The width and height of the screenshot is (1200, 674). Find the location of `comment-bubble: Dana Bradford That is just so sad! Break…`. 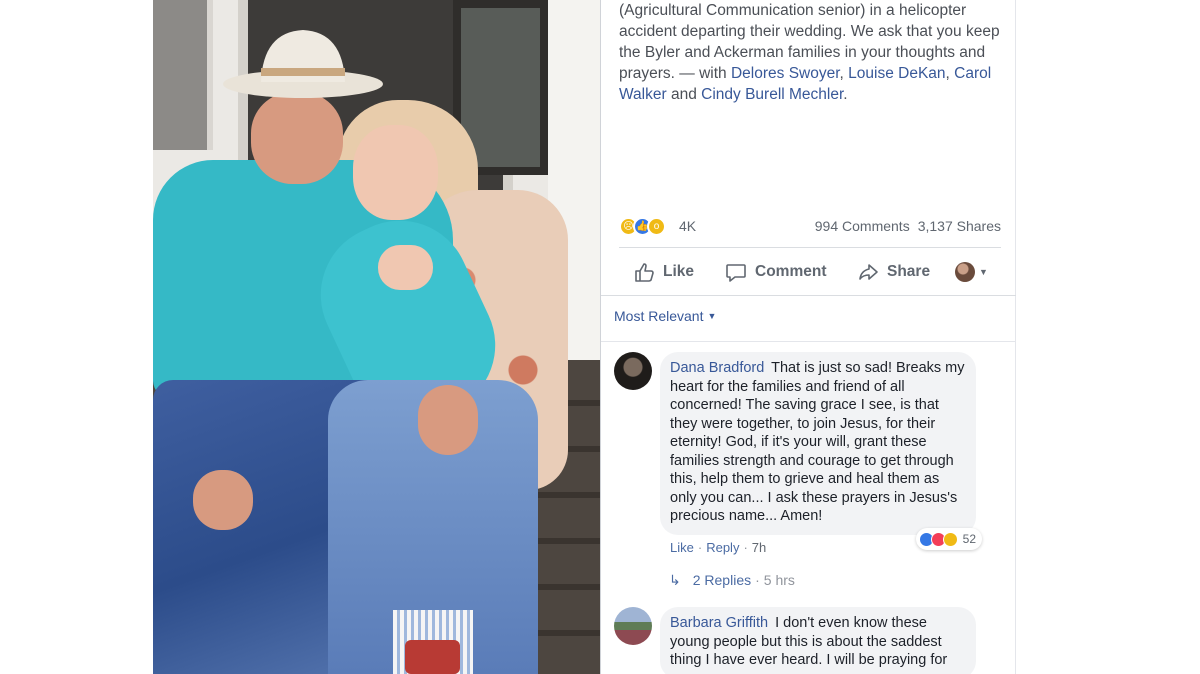

comment-bubble: Dana Bradford That is just so sad! Break… is located at coordinates (818, 443).